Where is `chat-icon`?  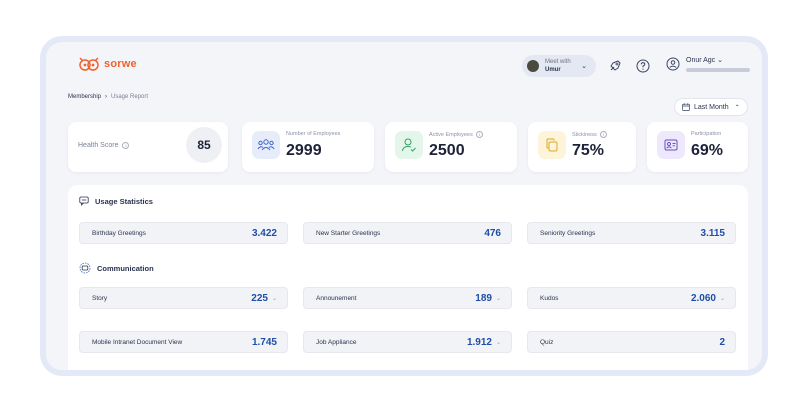
chat-icon is located at coordinates (84, 201).